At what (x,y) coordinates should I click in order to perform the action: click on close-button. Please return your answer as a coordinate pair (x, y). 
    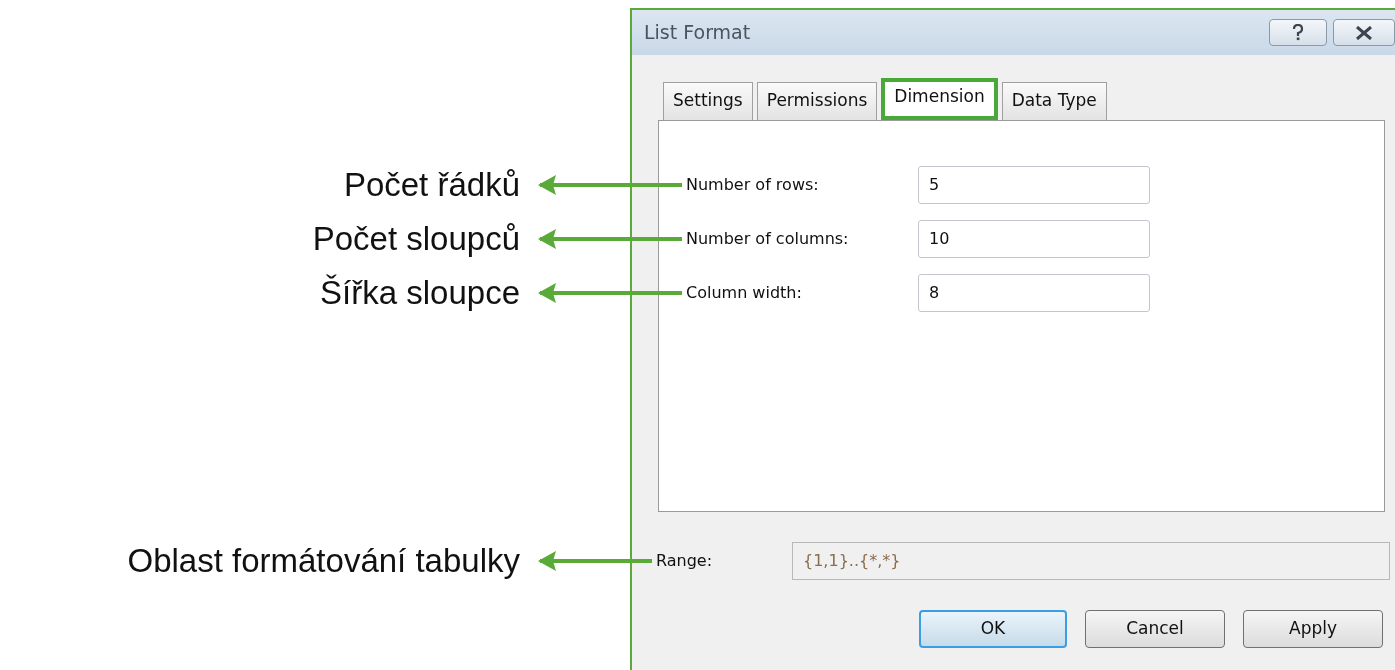
    Looking at the image, I should click on (1364, 32).